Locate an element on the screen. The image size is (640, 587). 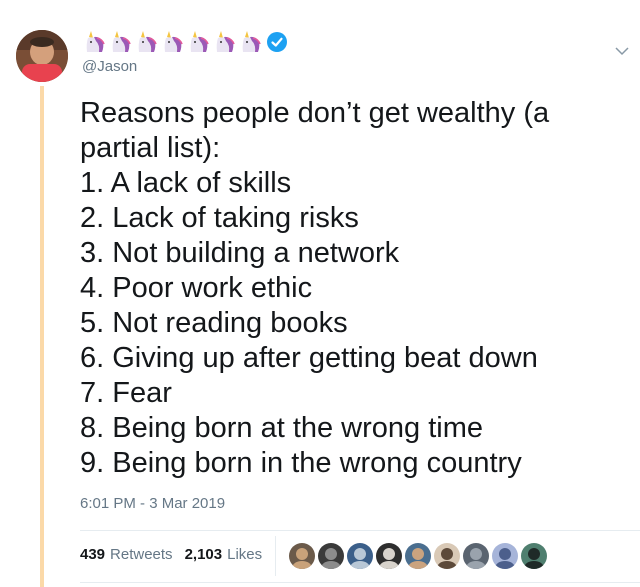
liker-avatars is located at coordinates (418, 556).